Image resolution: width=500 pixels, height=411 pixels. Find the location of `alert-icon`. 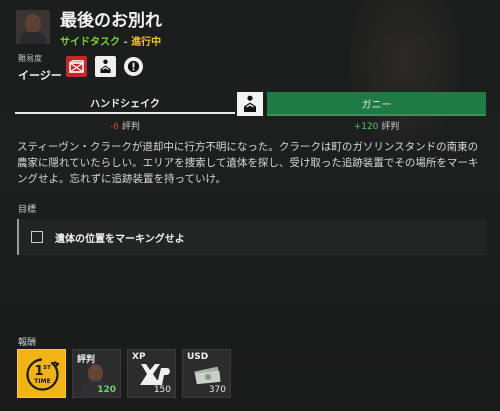

alert-icon is located at coordinates (133, 66).